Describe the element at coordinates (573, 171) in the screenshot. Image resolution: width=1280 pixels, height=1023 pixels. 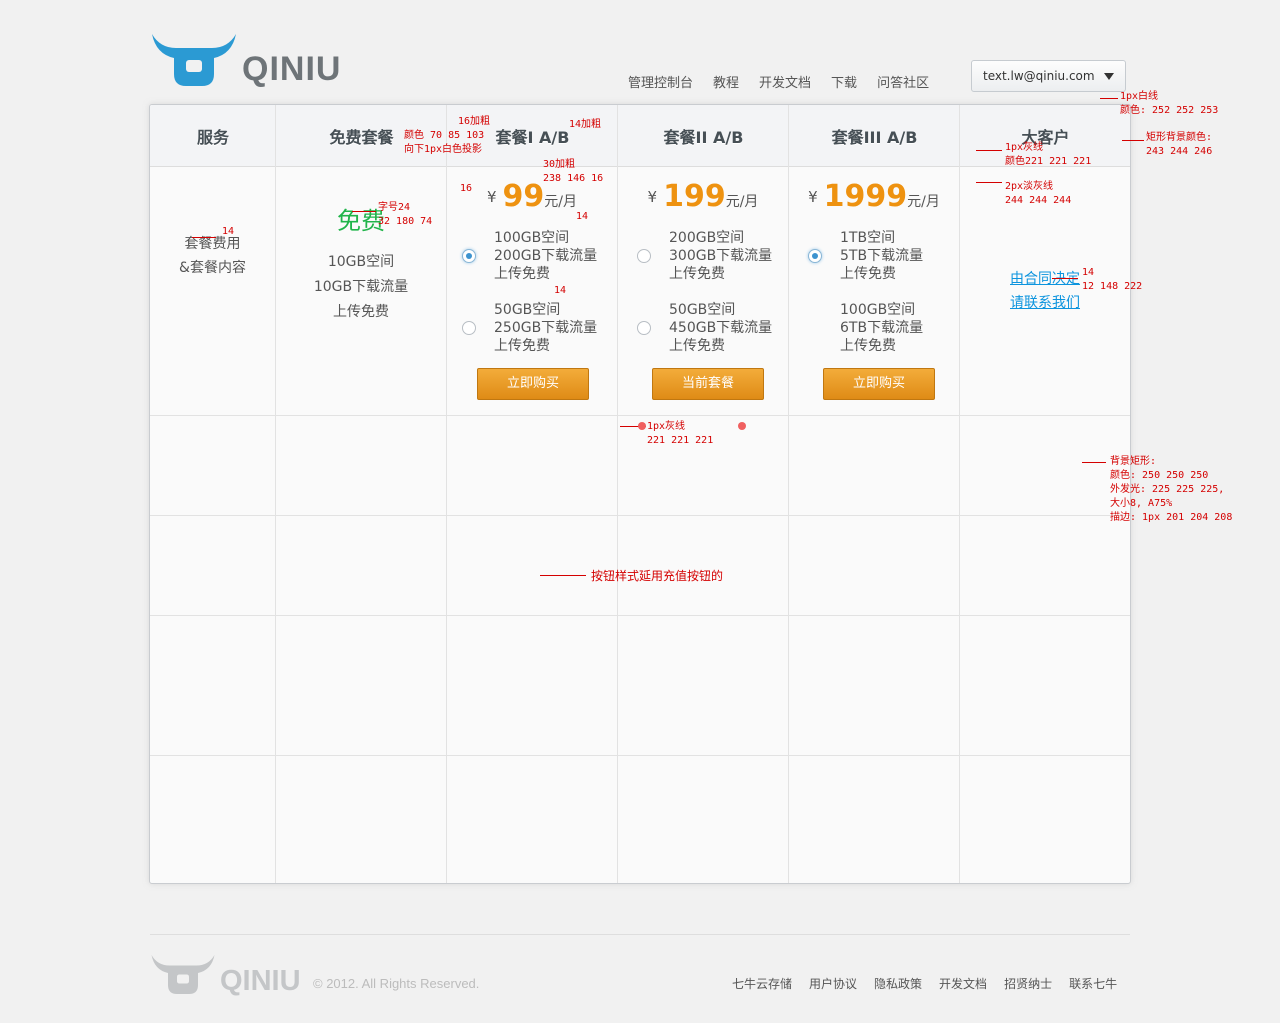
I see `annotation: 30加粗 238 146 16` at that location.